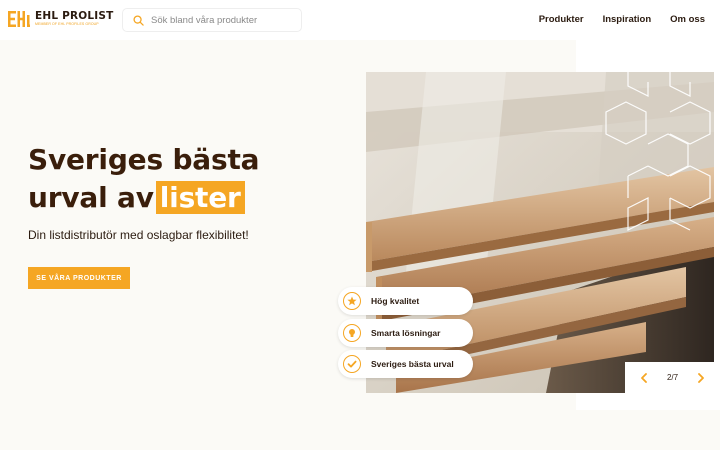 This screenshot has width=720, height=450. What do you see at coordinates (144, 179) in the screenshot?
I see `hero-title: Sveriges bästa urval av lister` at bounding box center [144, 179].